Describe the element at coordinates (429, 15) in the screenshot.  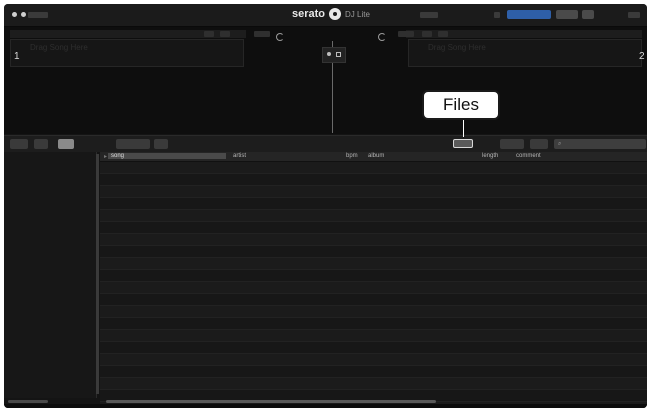
I see `titlebar-indicator` at that location.